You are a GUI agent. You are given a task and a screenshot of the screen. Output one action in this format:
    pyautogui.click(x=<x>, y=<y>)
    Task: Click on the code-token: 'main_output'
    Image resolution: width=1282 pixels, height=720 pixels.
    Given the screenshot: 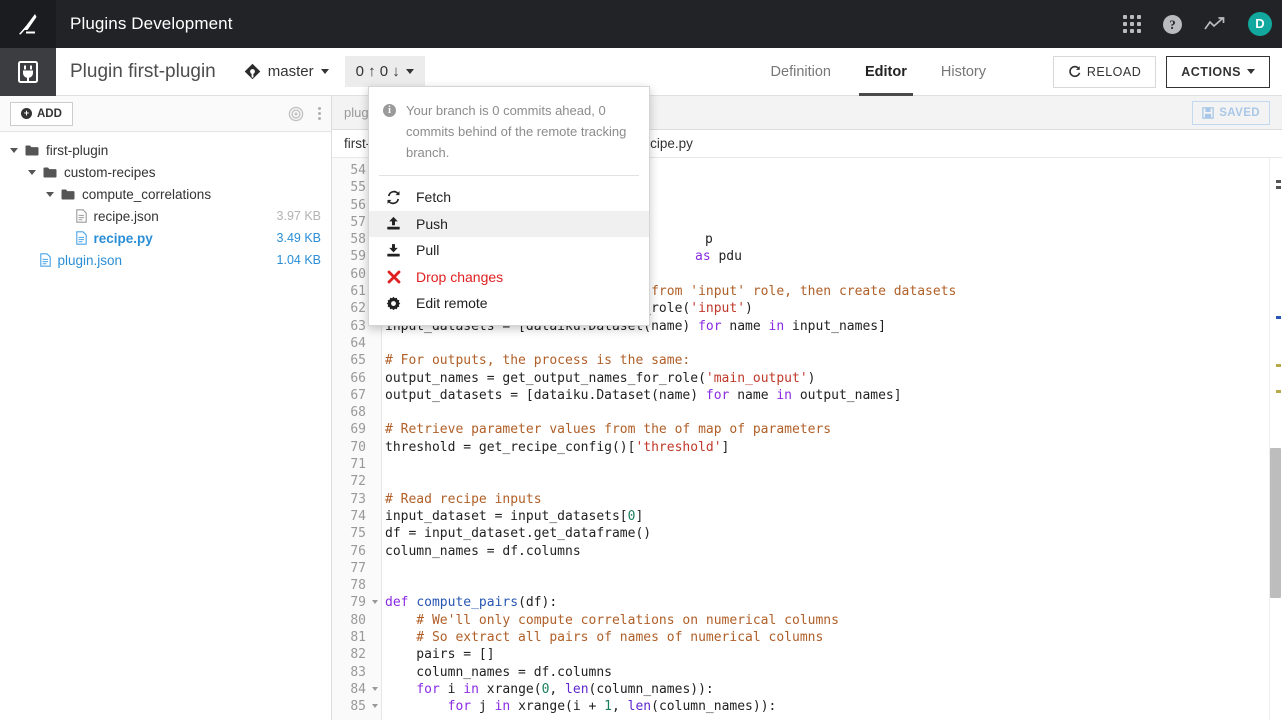 What is the action you would take?
    pyautogui.click(x=756, y=378)
    